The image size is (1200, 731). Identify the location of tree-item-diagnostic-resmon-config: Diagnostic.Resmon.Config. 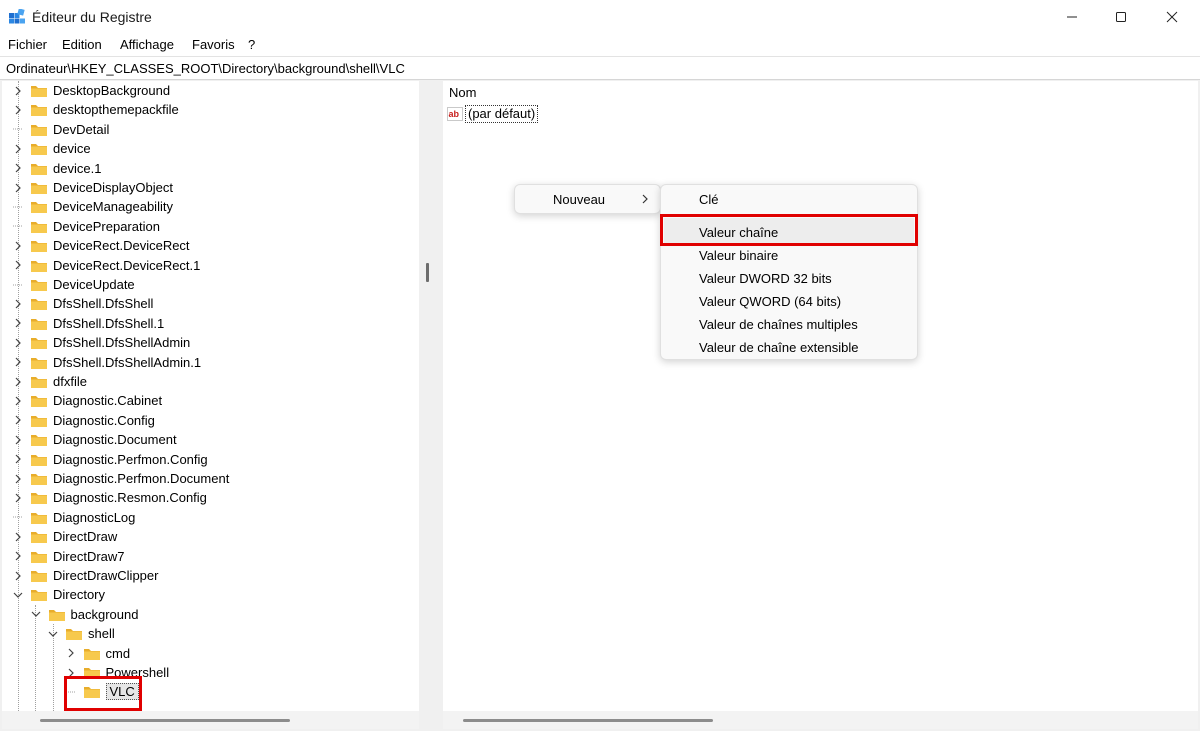
(109, 497).